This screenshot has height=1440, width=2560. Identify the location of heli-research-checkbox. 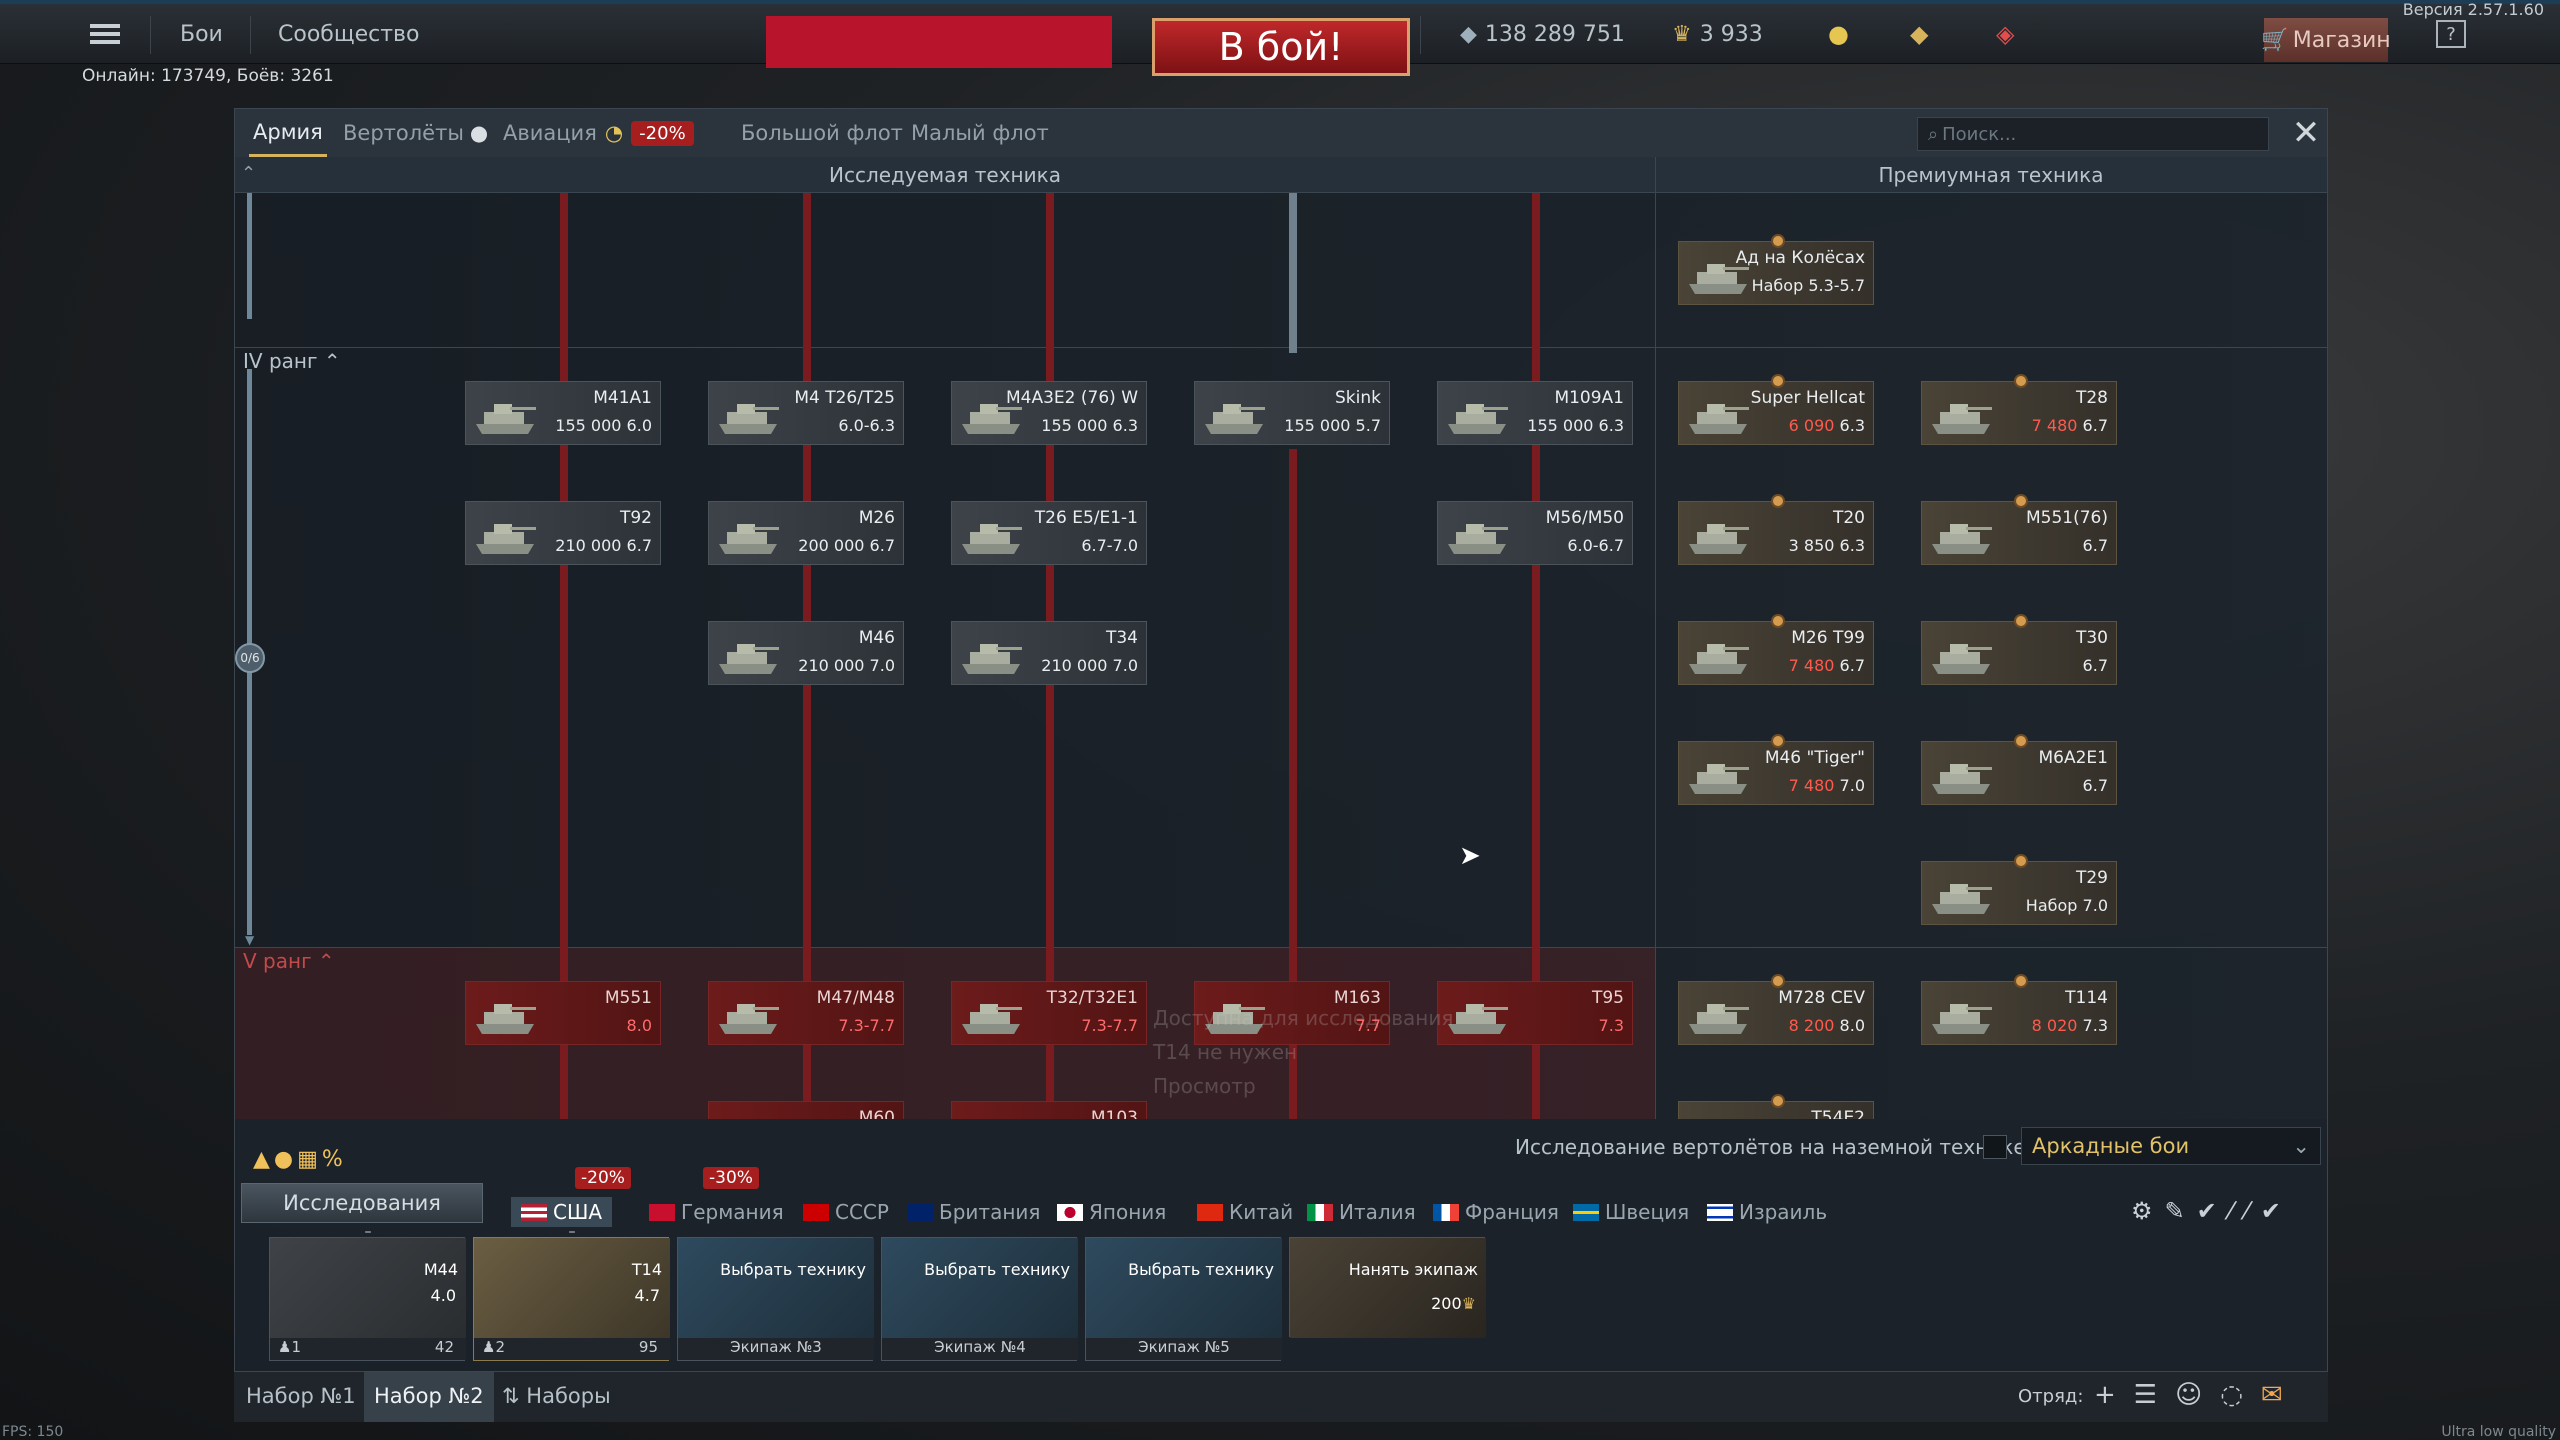
(1995, 1147).